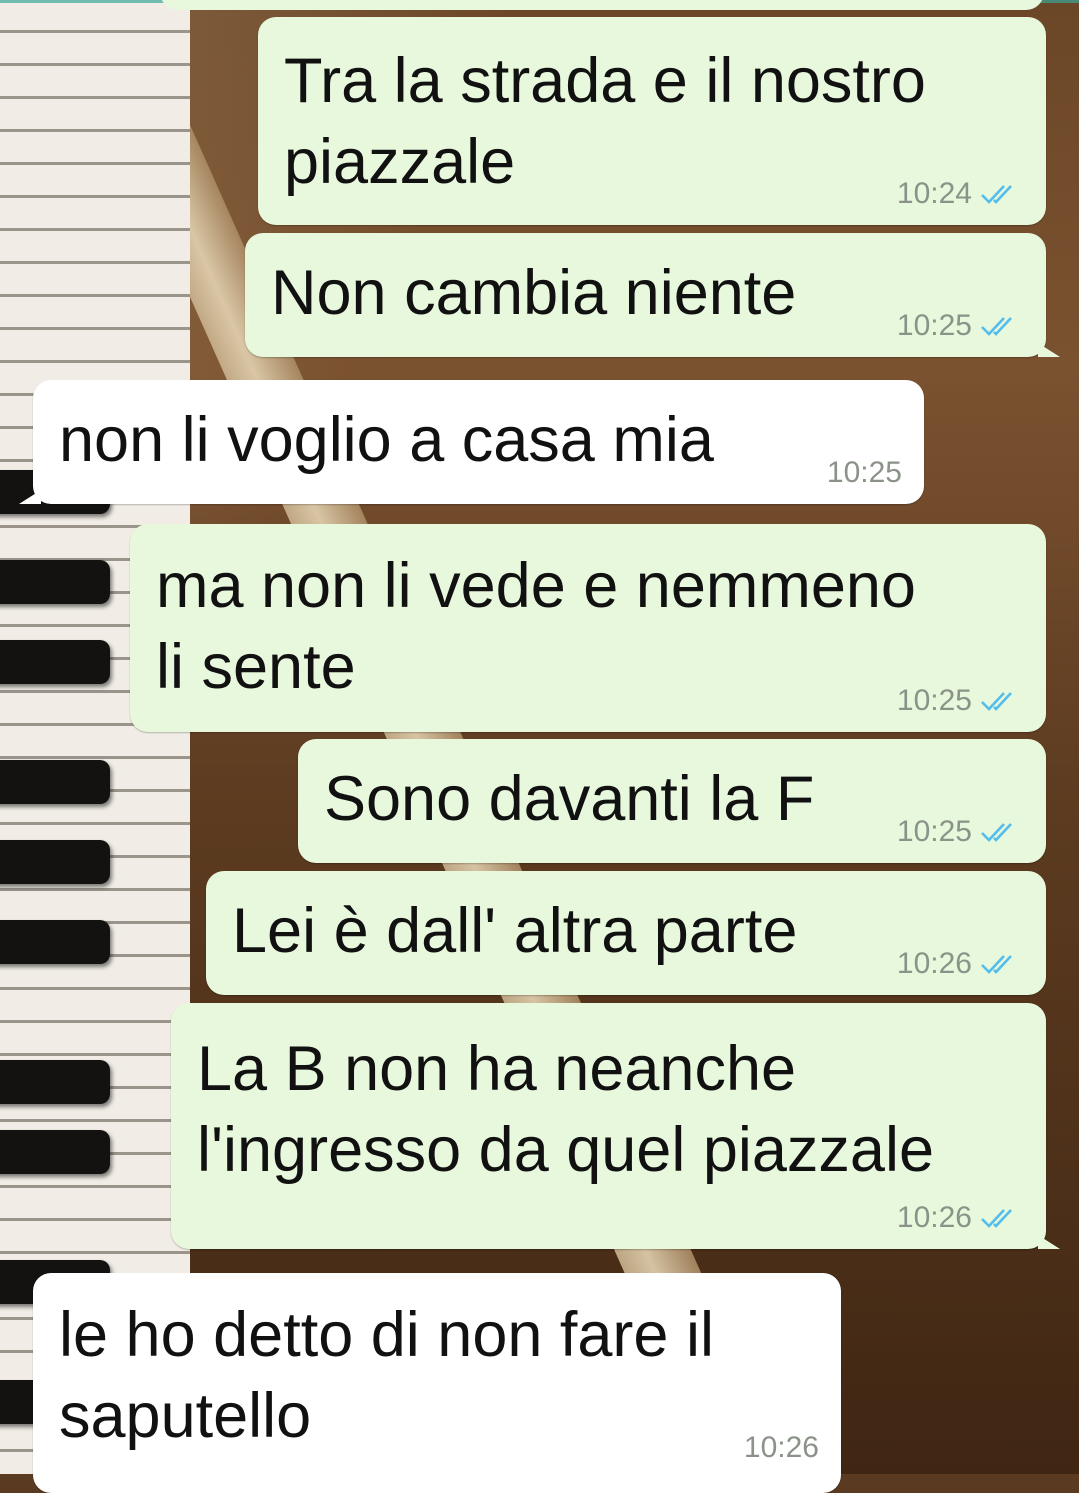 The image size is (1079, 1493). I want to click on previous-message-bubble, so click(602, 5).